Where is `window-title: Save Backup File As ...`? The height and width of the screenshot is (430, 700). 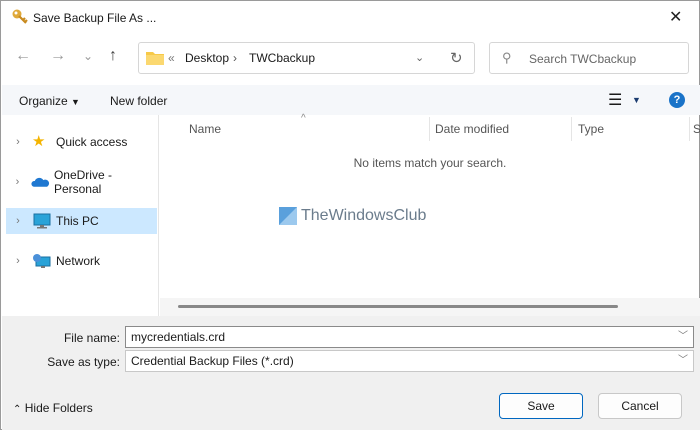
window-title: Save Backup File As ... is located at coordinates (95, 18).